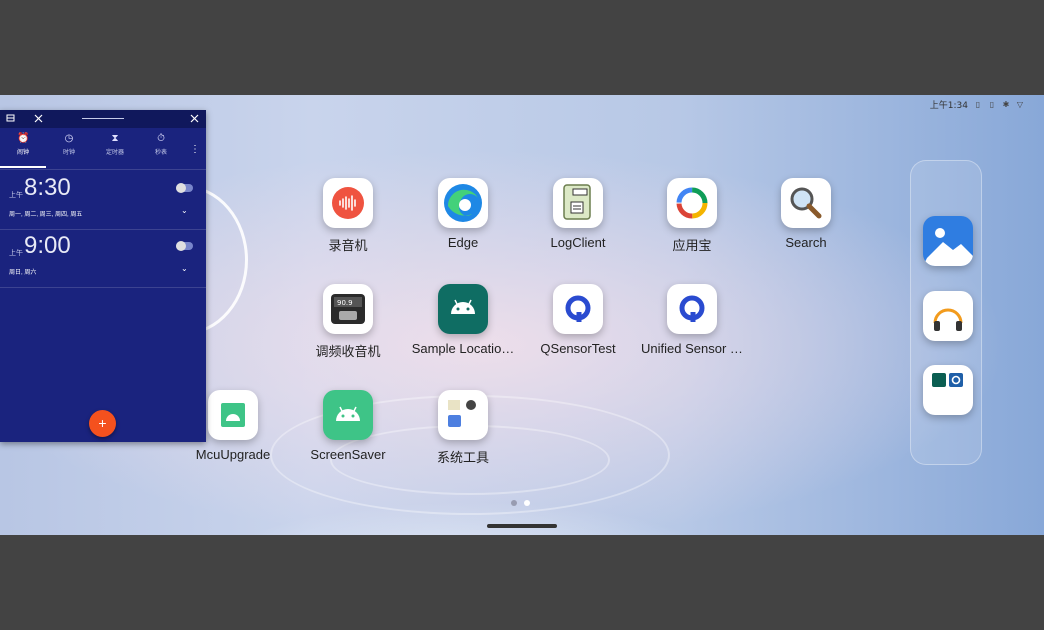 The width and height of the screenshot is (1044, 630). I want to click on edge-browser-icon, so click(463, 203).